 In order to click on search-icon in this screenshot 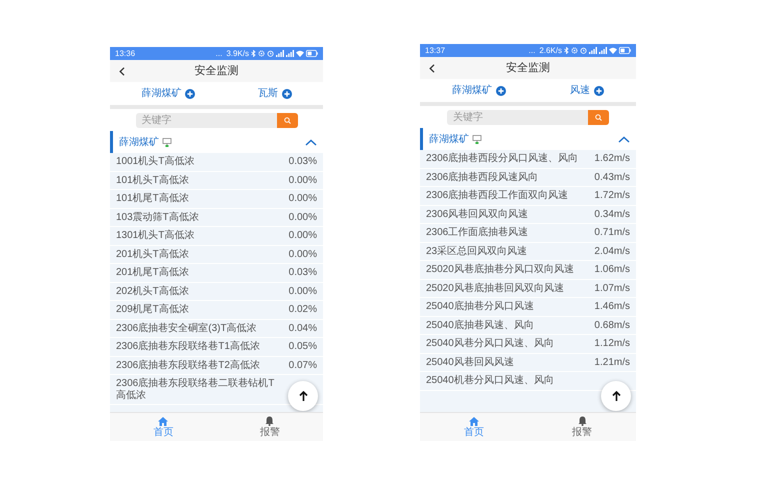, I will do `click(287, 120)`.